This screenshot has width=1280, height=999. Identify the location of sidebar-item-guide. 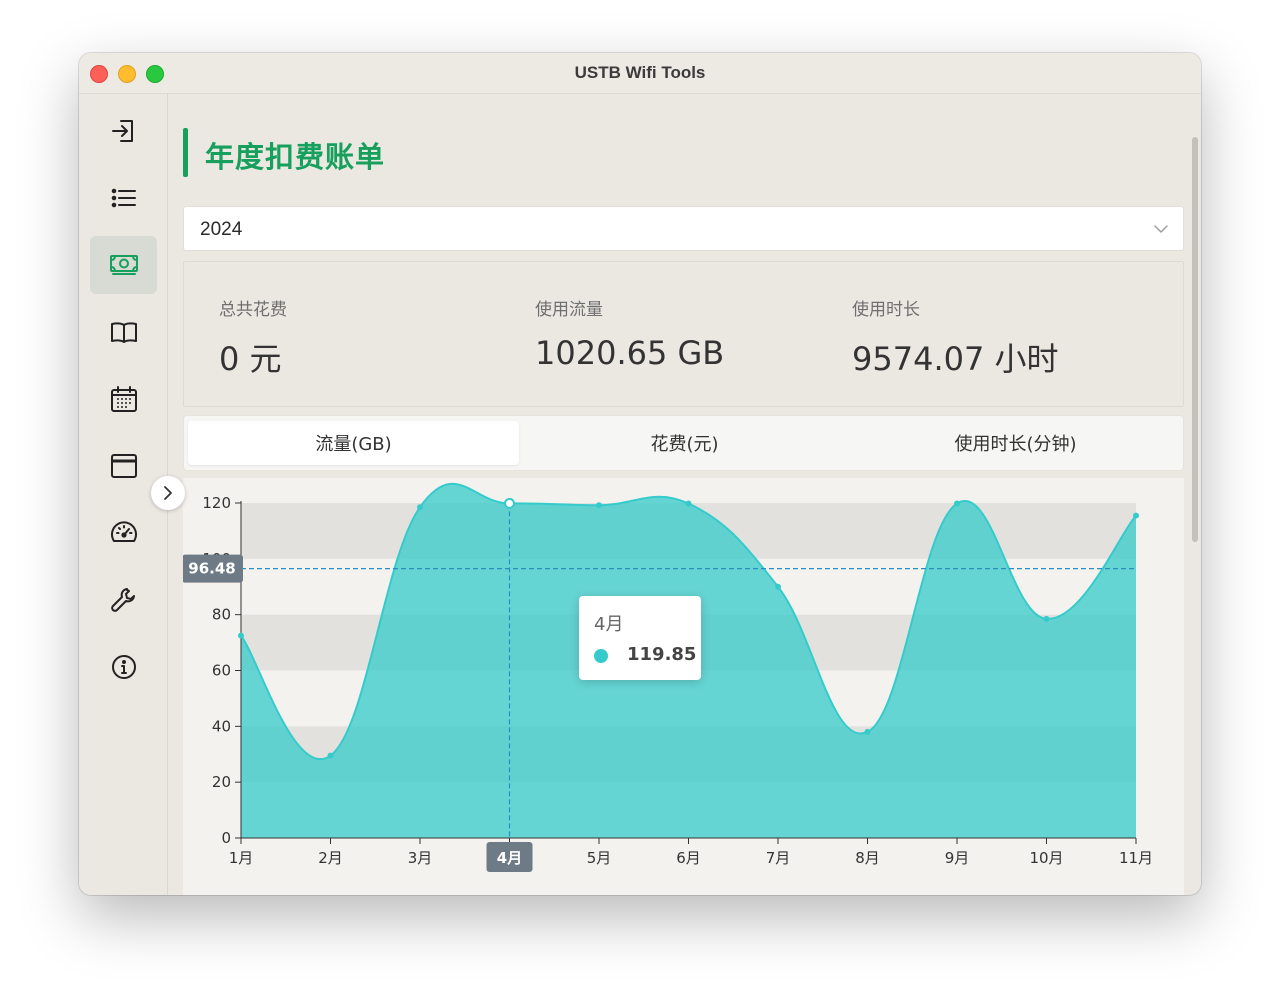
(123, 332).